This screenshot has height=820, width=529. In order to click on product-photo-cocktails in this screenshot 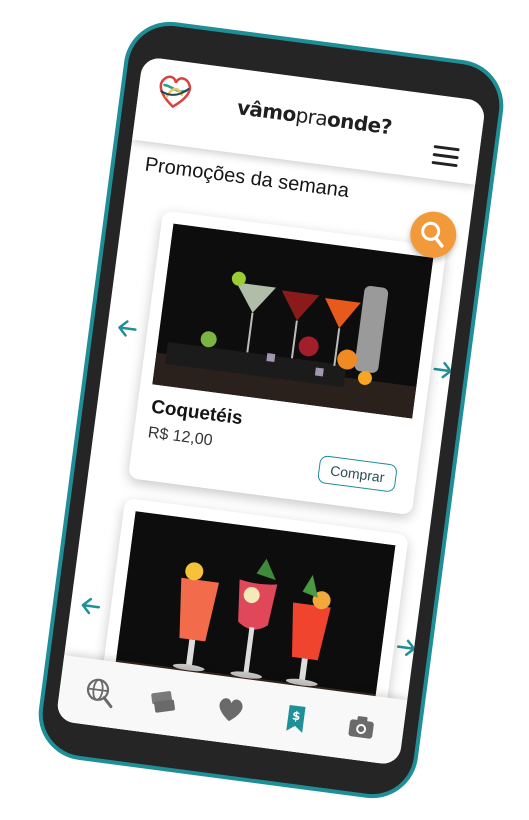, I will do `click(293, 321)`.